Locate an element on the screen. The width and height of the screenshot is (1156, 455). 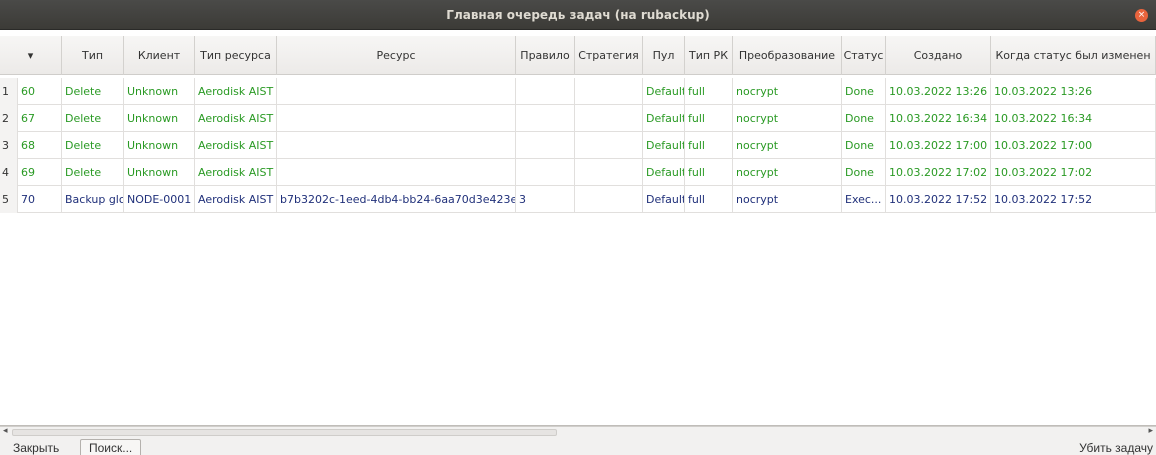
kill-task-button: Убить задачу is located at coordinates (1113, 447).